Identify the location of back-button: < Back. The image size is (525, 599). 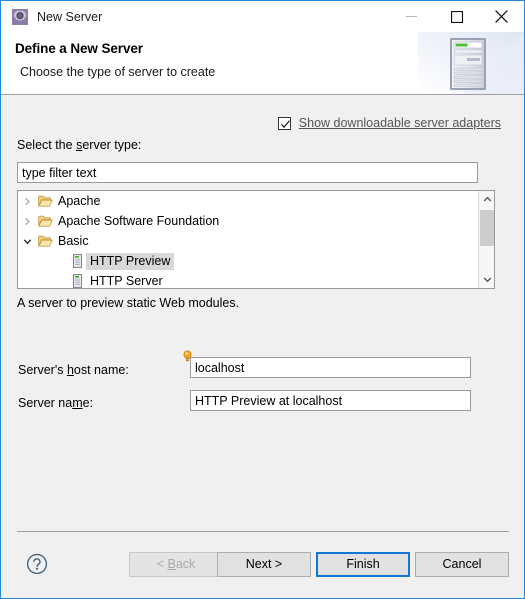
(176, 564).